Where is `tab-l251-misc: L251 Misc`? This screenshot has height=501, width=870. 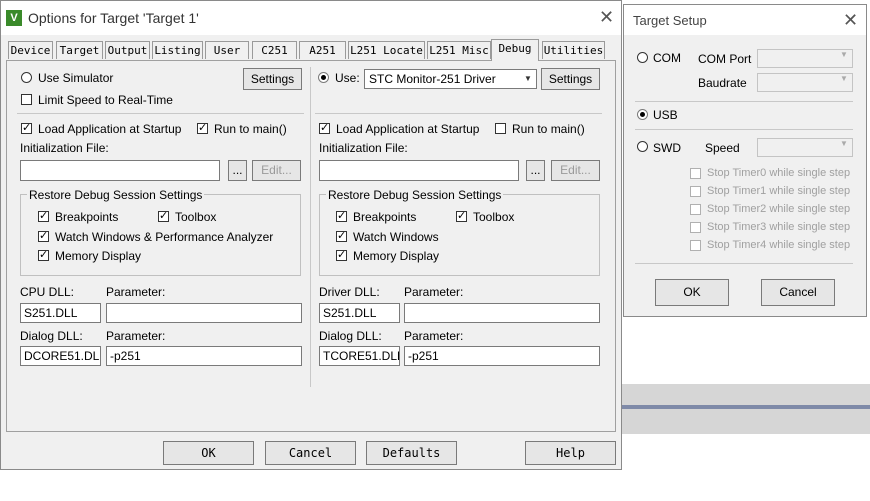
tab-l251-misc: L251 Misc is located at coordinates (459, 50).